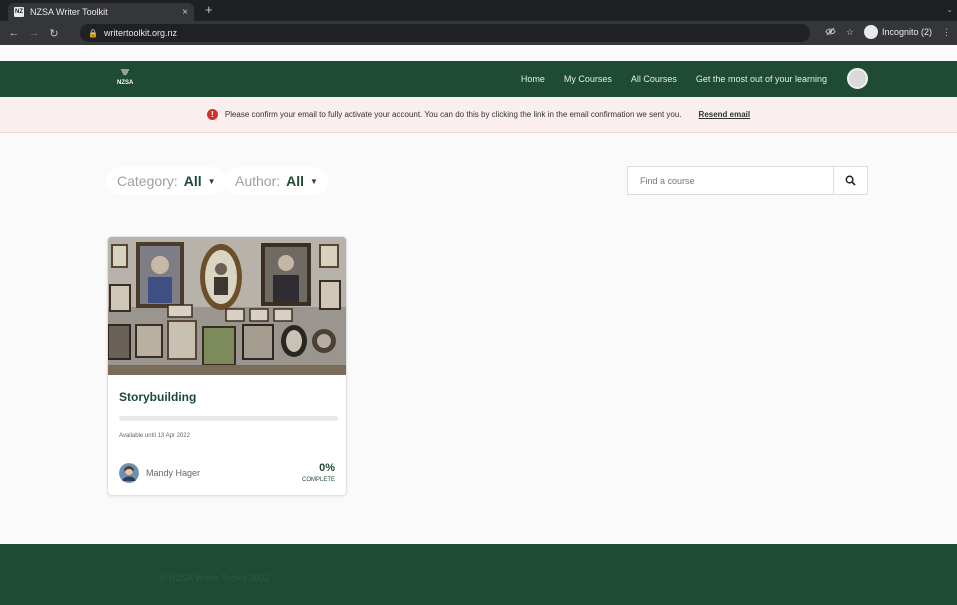 The width and height of the screenshot is (957, 605). I want to click on author-avatar, so click(129, 473).